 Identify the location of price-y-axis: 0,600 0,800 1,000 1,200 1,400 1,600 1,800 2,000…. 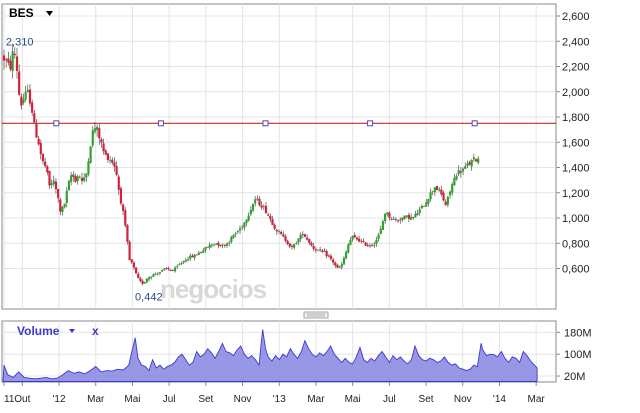
(573, 143).